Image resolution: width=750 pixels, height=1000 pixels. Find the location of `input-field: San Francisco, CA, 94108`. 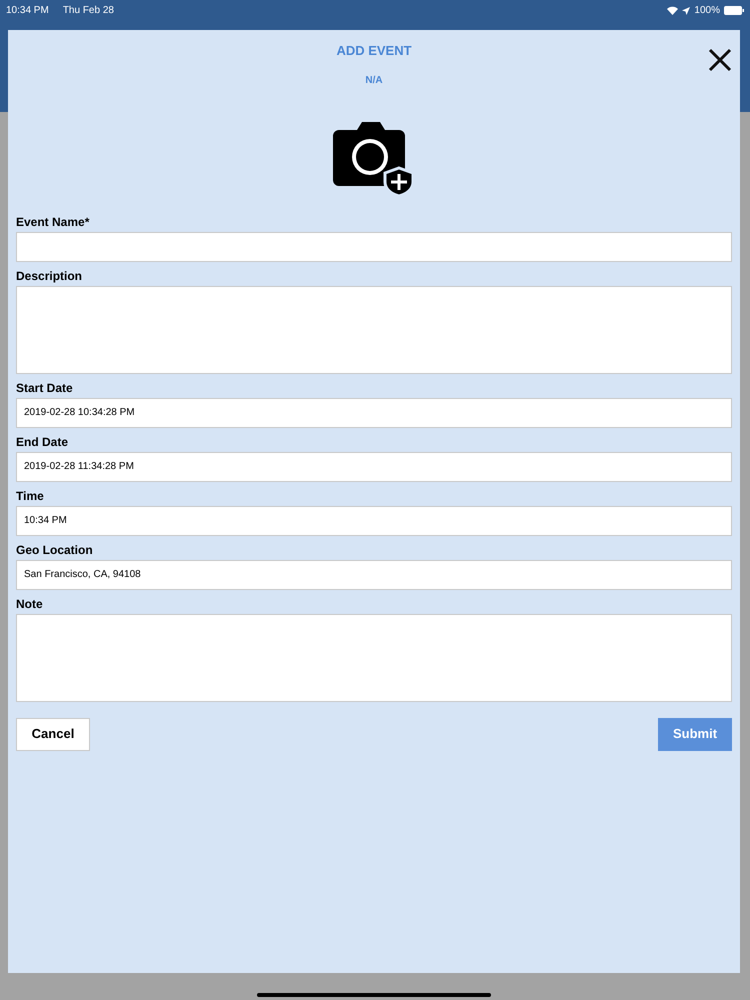

input-field: San Francisco, CA, 94108 is located at coordinates (374, 575).